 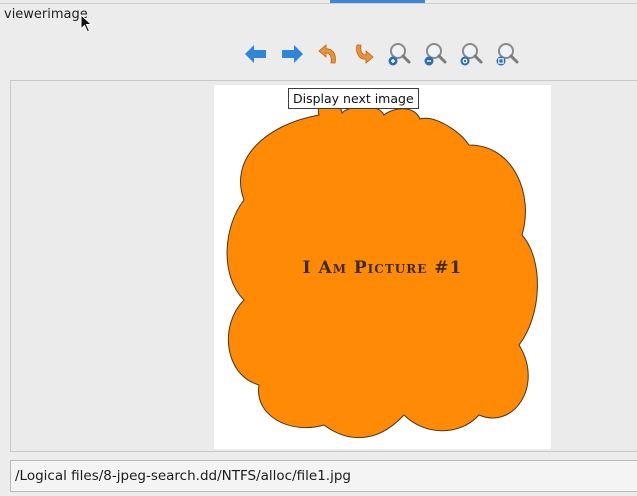 I want to click on zoom-out-icon, so click(x=435, y=54).